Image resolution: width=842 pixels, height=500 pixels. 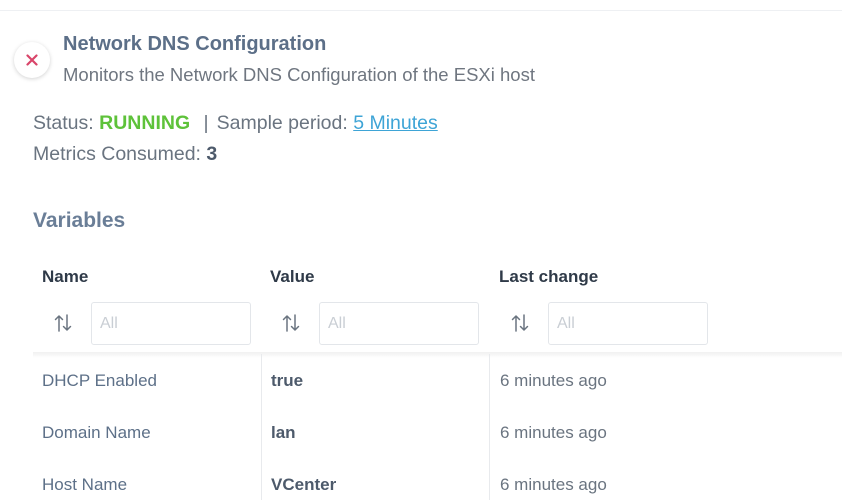 I want to click on row-value-cell: lan, so click(x=283, y=432).